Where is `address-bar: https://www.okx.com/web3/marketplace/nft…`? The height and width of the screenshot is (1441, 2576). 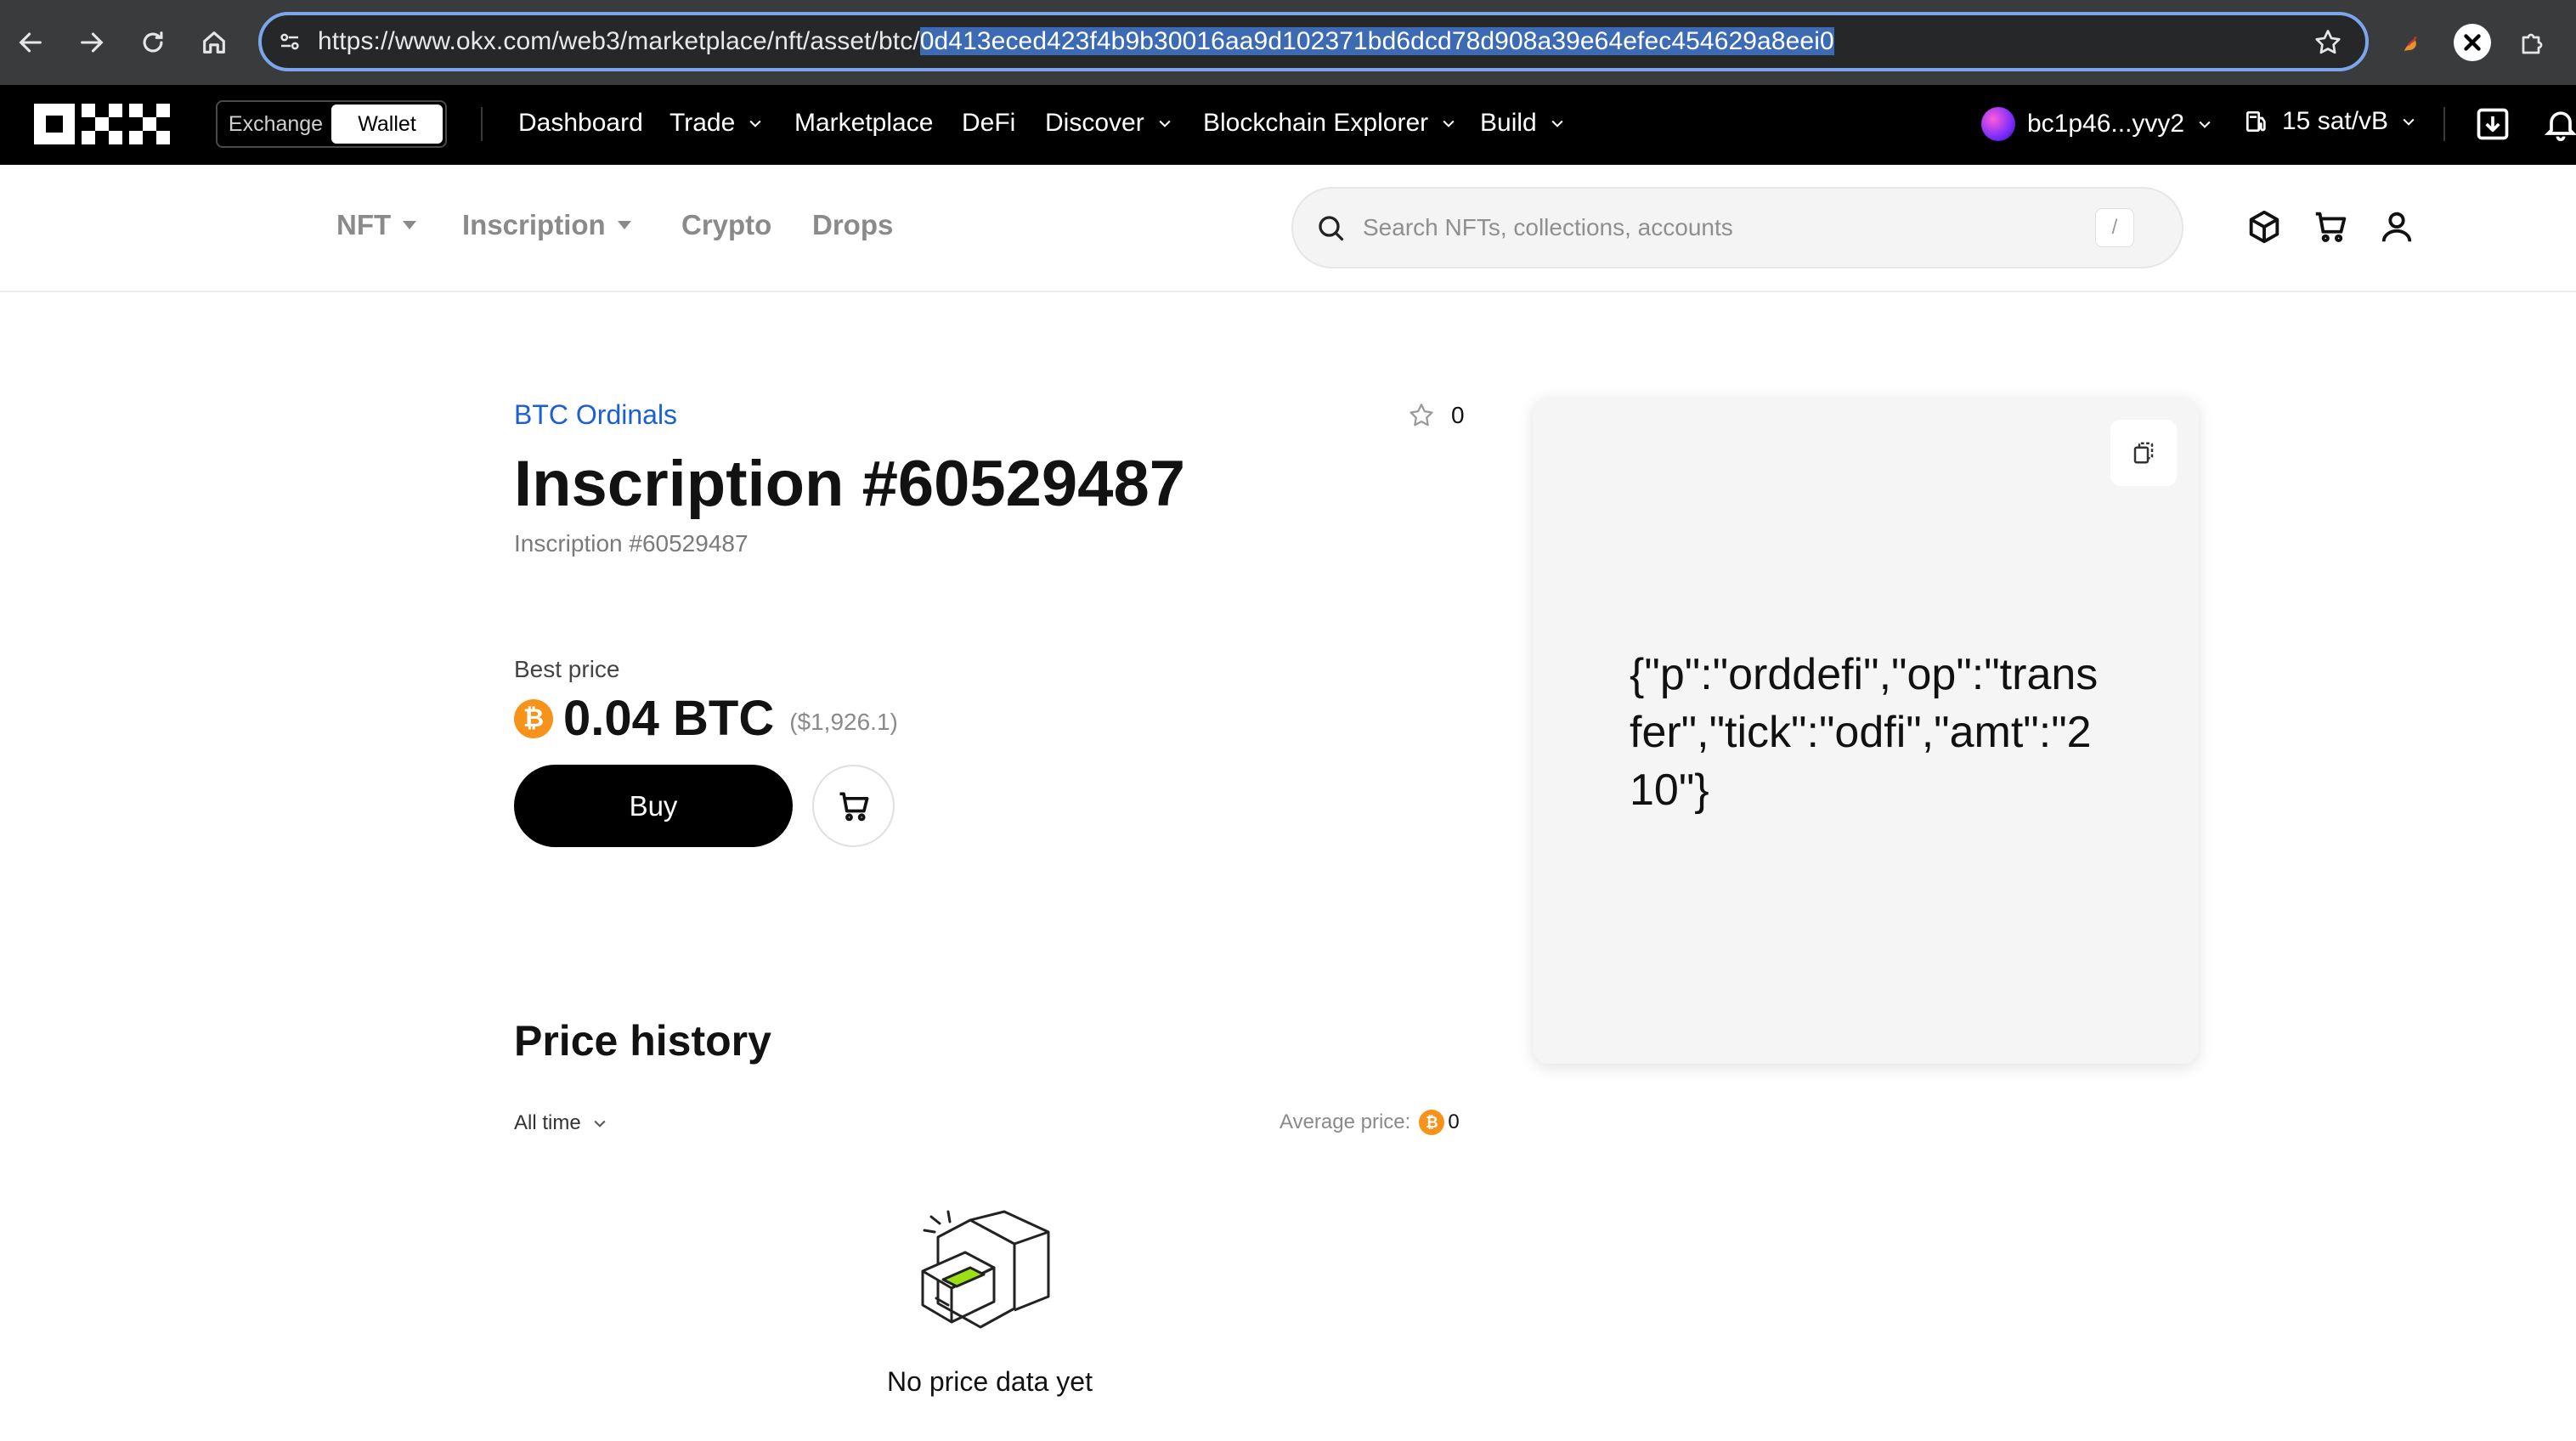 address-bar: https://www.okx.com/web3/marketplace/nft… is located at coordinates (1313, 41).